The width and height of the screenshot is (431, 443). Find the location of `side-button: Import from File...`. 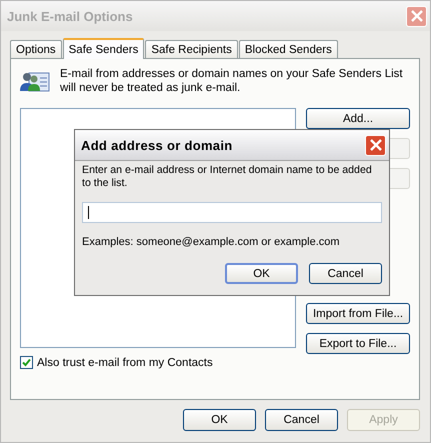

side-button: Import from File... is located at coordinates (358, 313).